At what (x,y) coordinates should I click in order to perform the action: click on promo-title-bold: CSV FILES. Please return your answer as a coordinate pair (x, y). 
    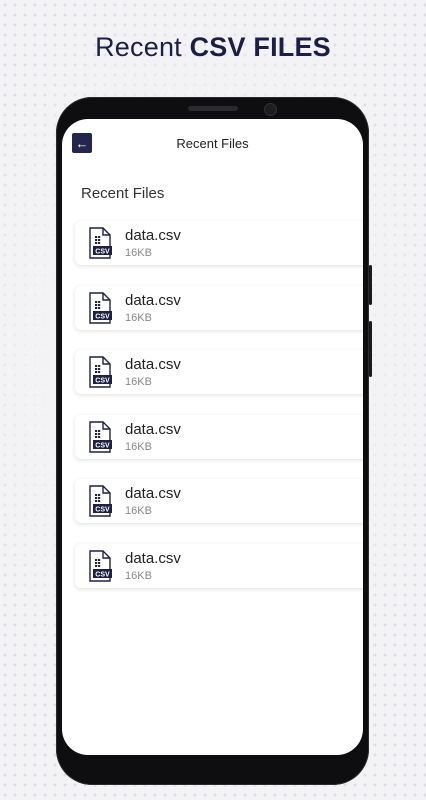
    Looking at the image, I should click on (260, 47).